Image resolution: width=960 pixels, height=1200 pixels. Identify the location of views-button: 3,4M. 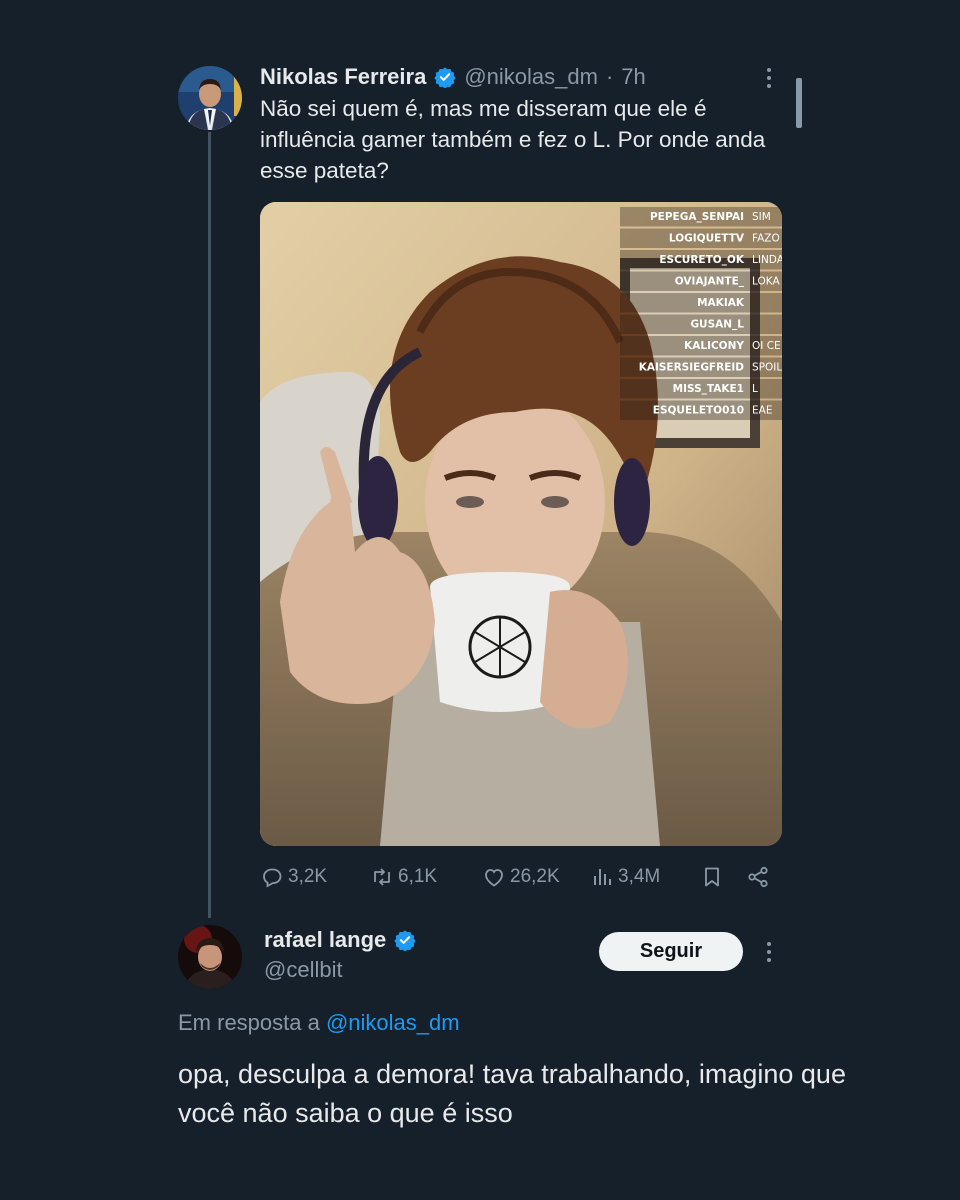
(625, 877).